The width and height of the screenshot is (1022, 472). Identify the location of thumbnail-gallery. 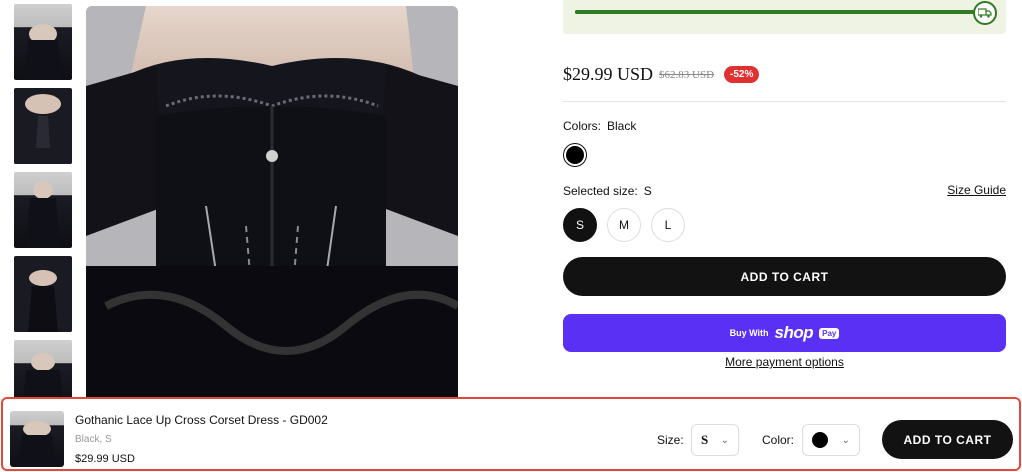
(43, 204).